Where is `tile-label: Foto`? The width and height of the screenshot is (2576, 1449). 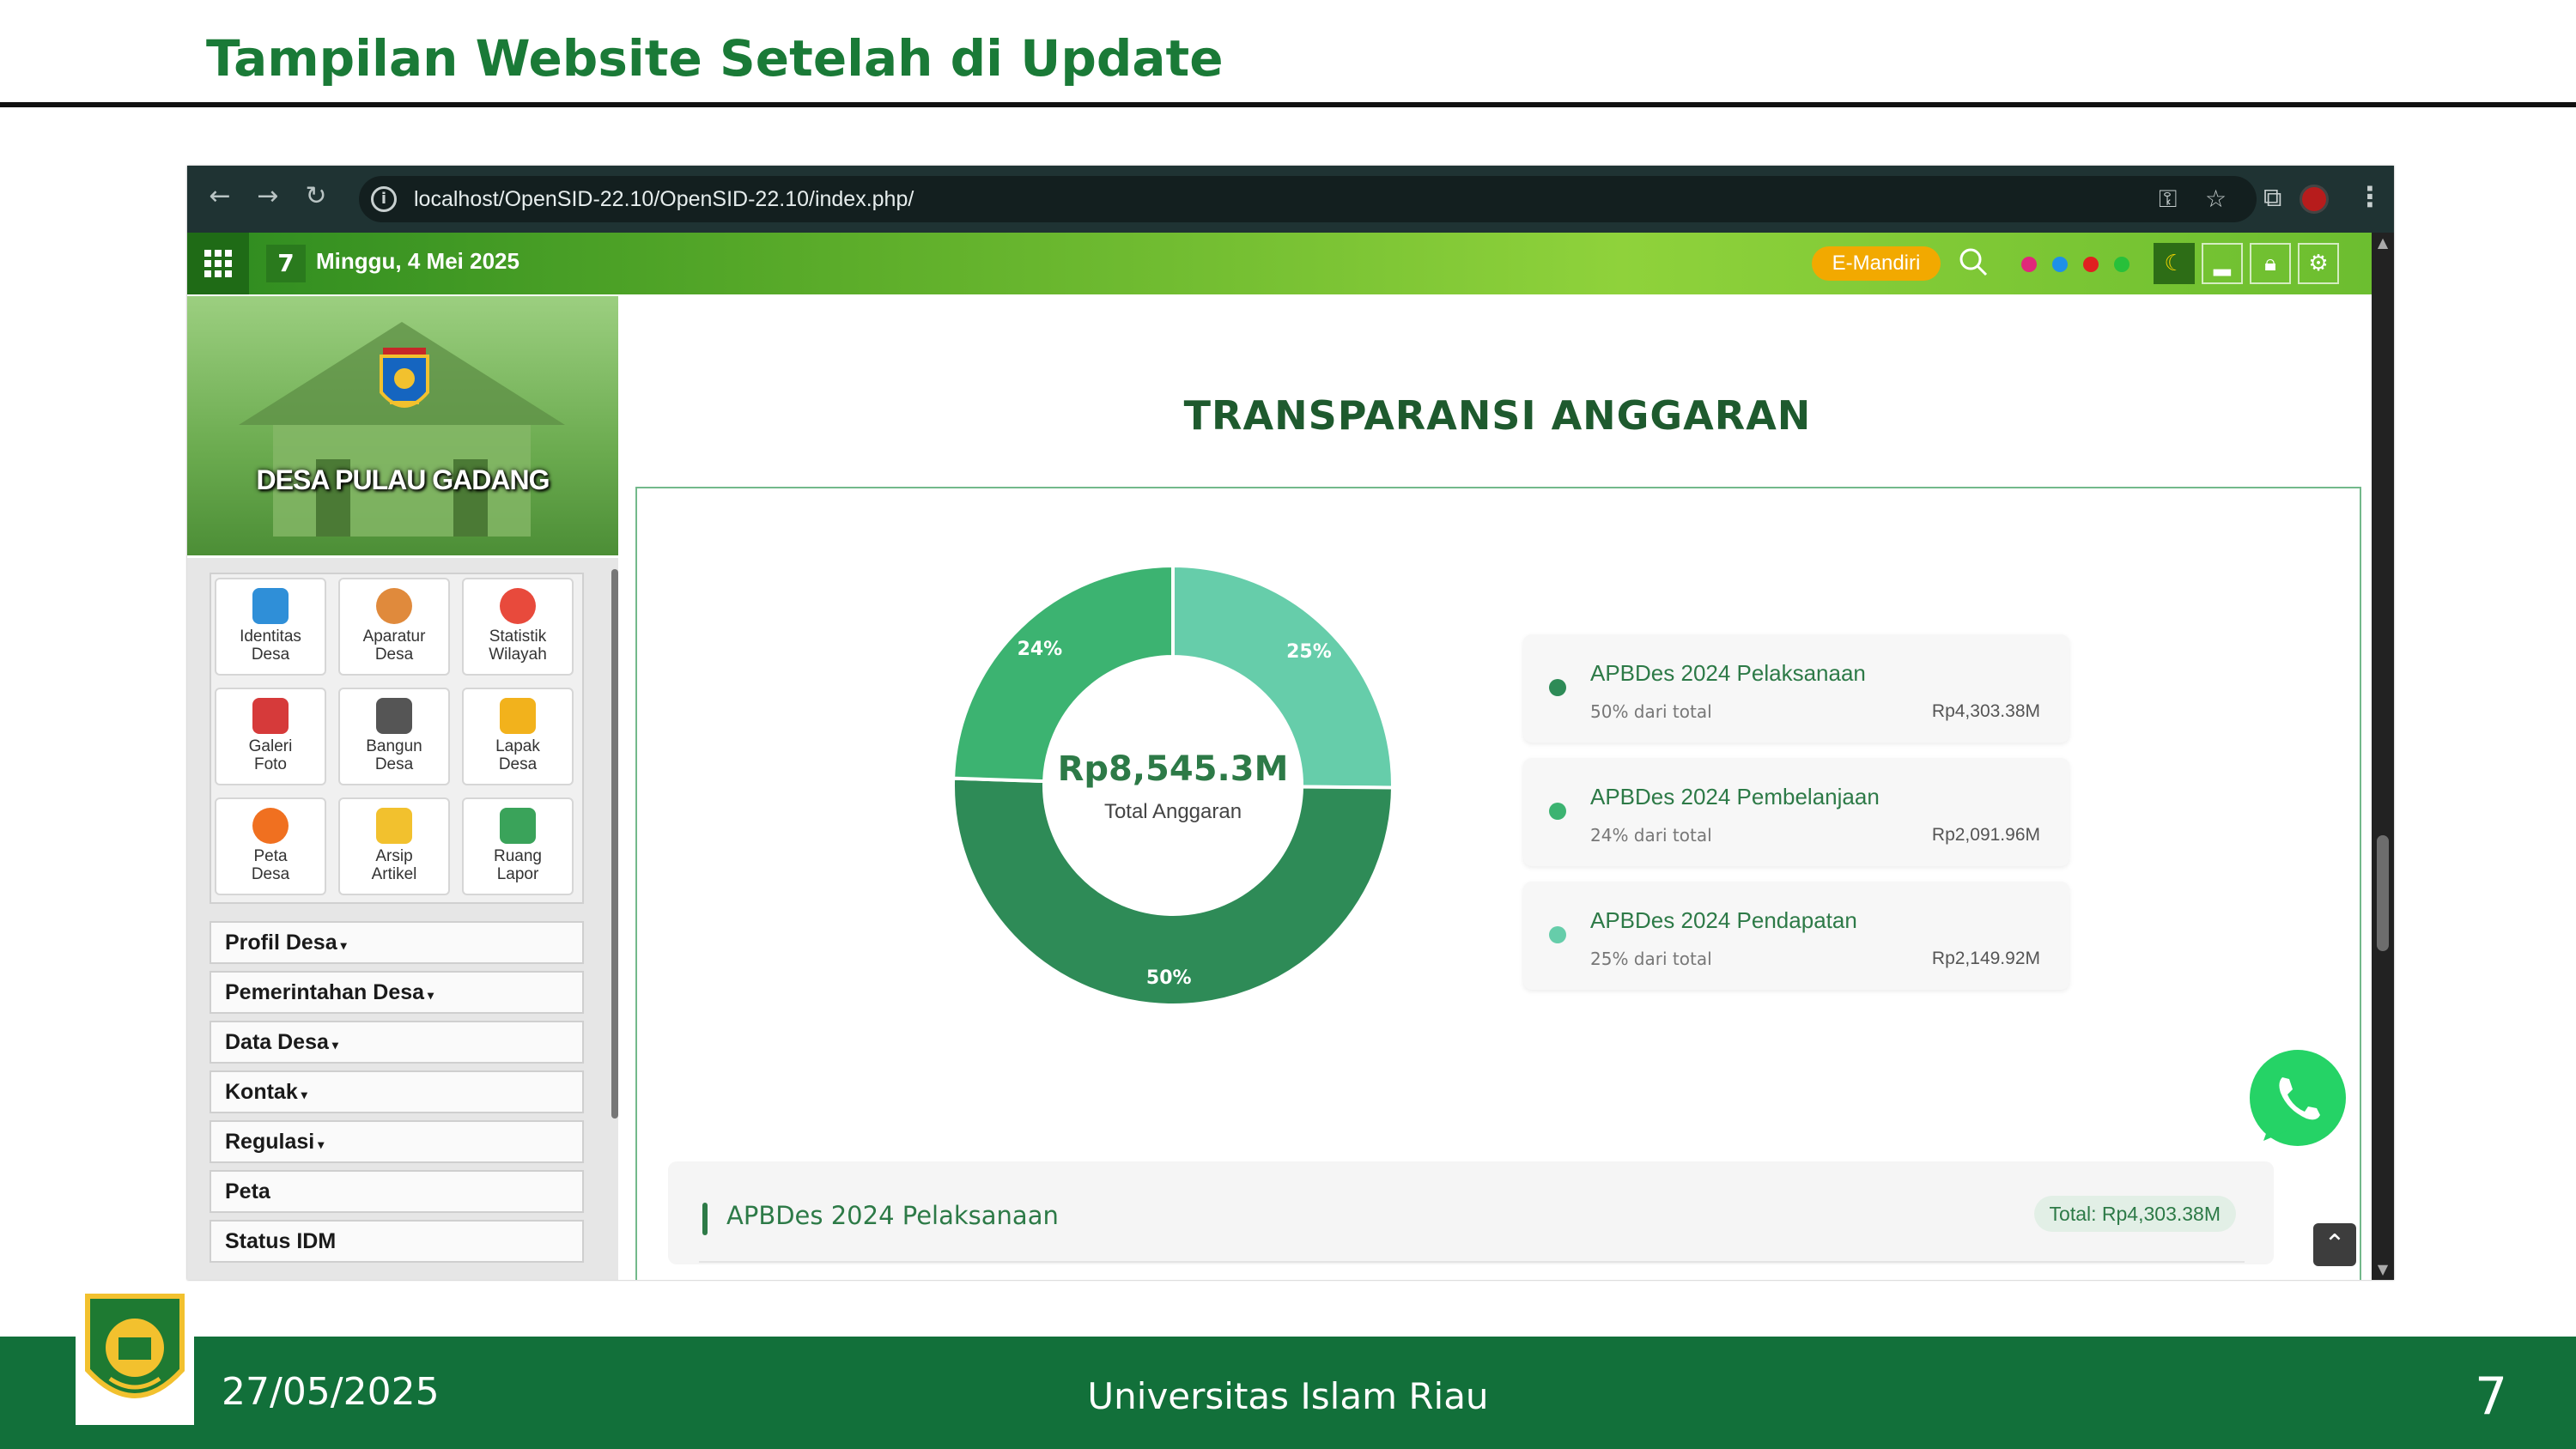
tile-label: Foto is located at coordinates (270, 764).